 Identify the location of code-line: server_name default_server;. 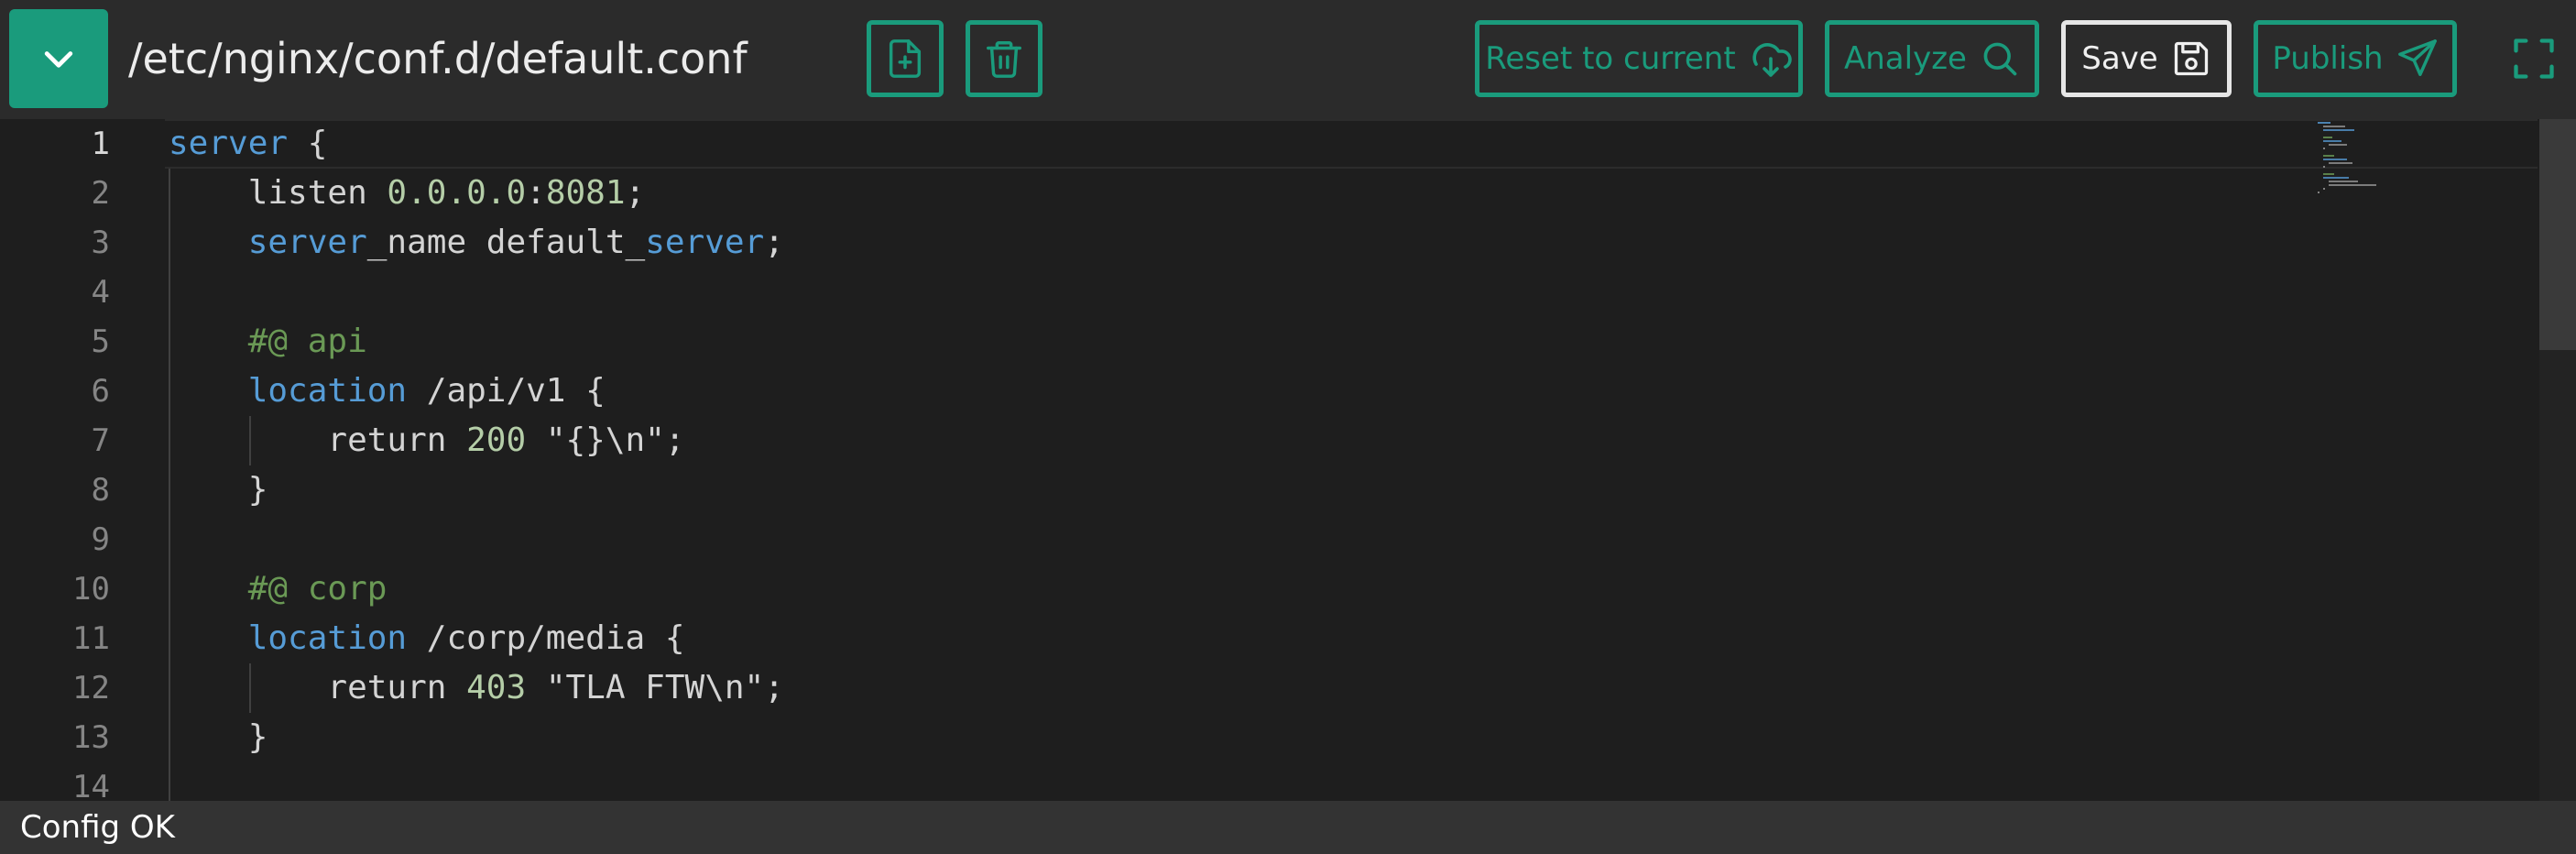
(477, 243).